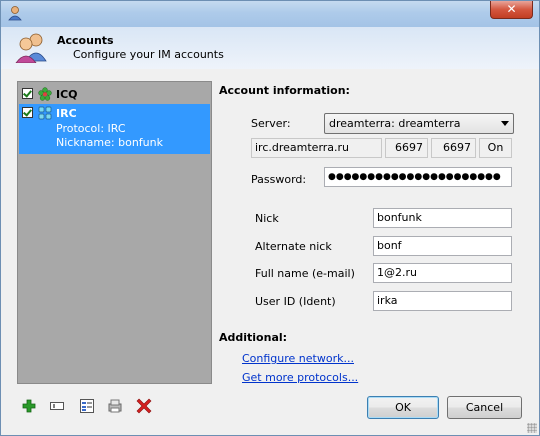 The image size is (540, 436). What do you see at coordinates (418, 177) in the screenshot?
I see `password-input: ●●●●●●●●●●●●●●●●●●●●●●` at bounding box center [418, 177].